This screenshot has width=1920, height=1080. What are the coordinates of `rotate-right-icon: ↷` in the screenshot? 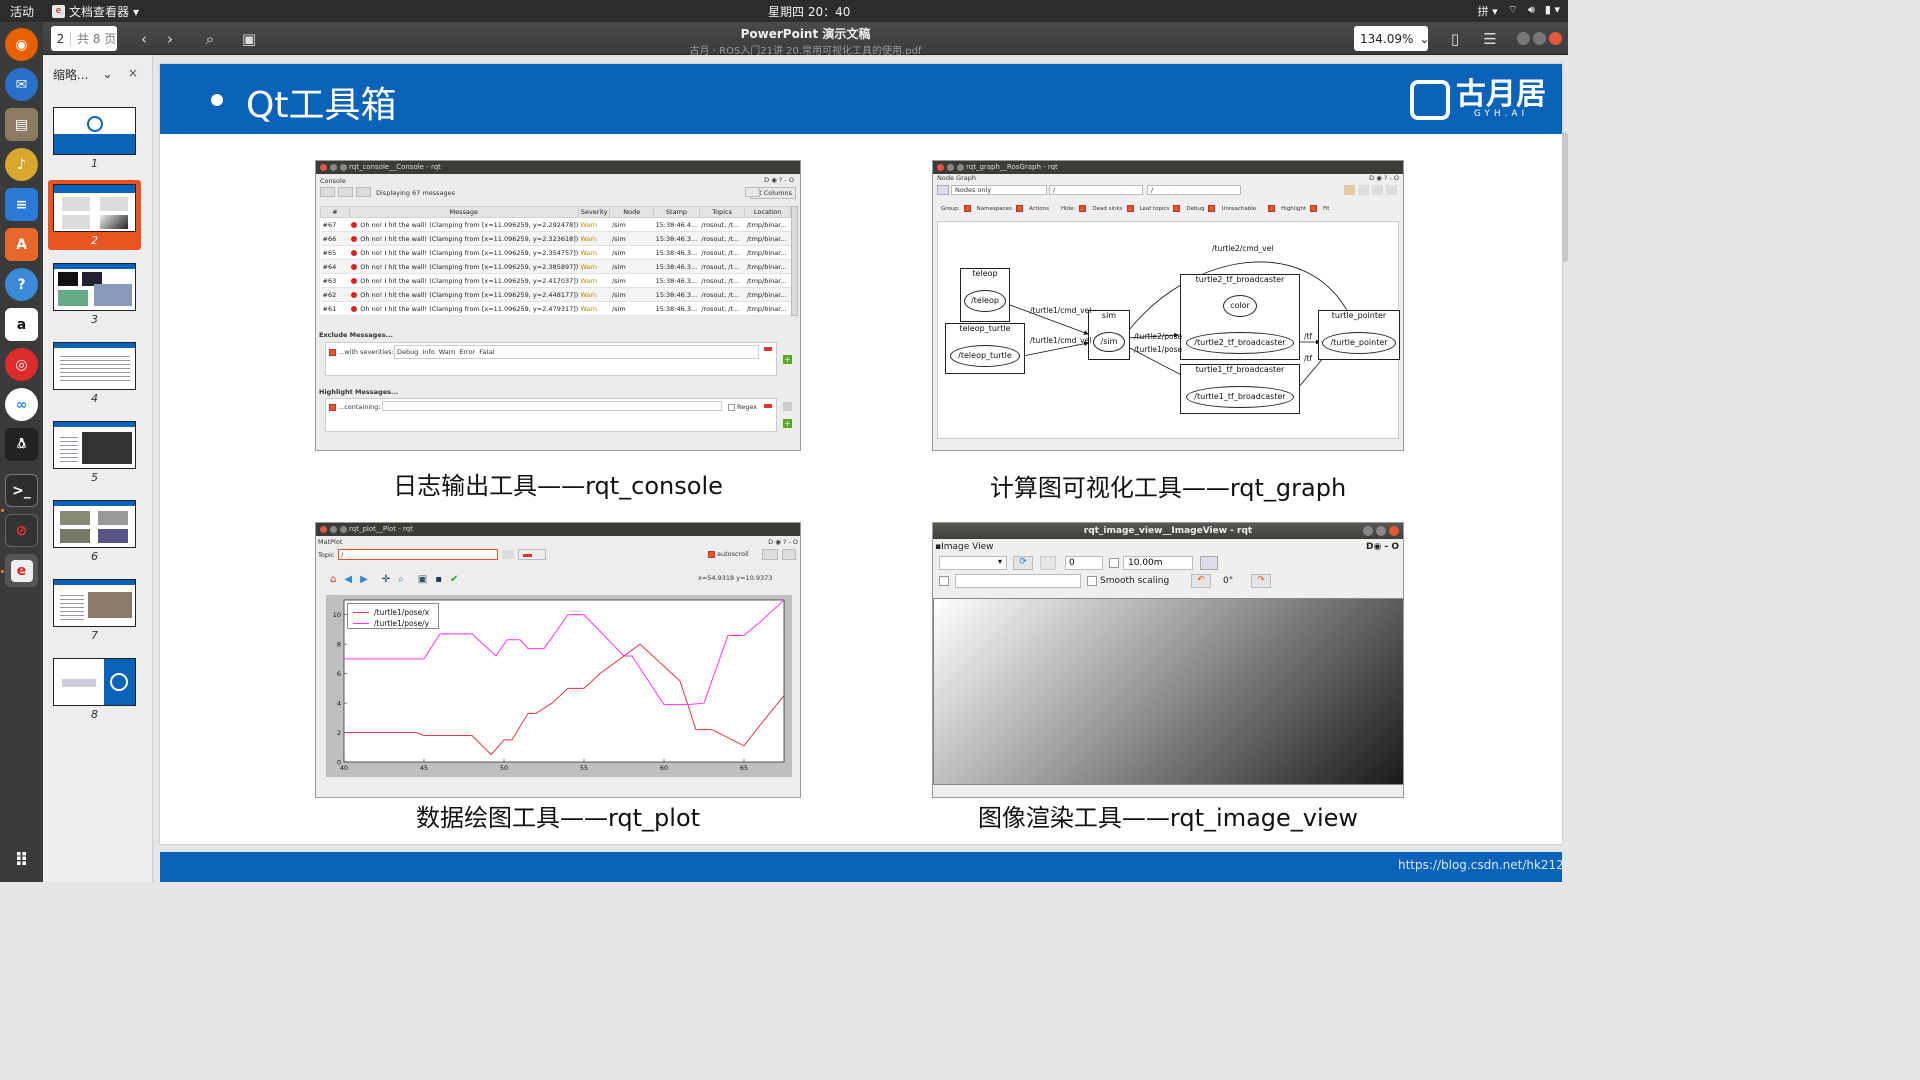 It's located at (1261, 581).